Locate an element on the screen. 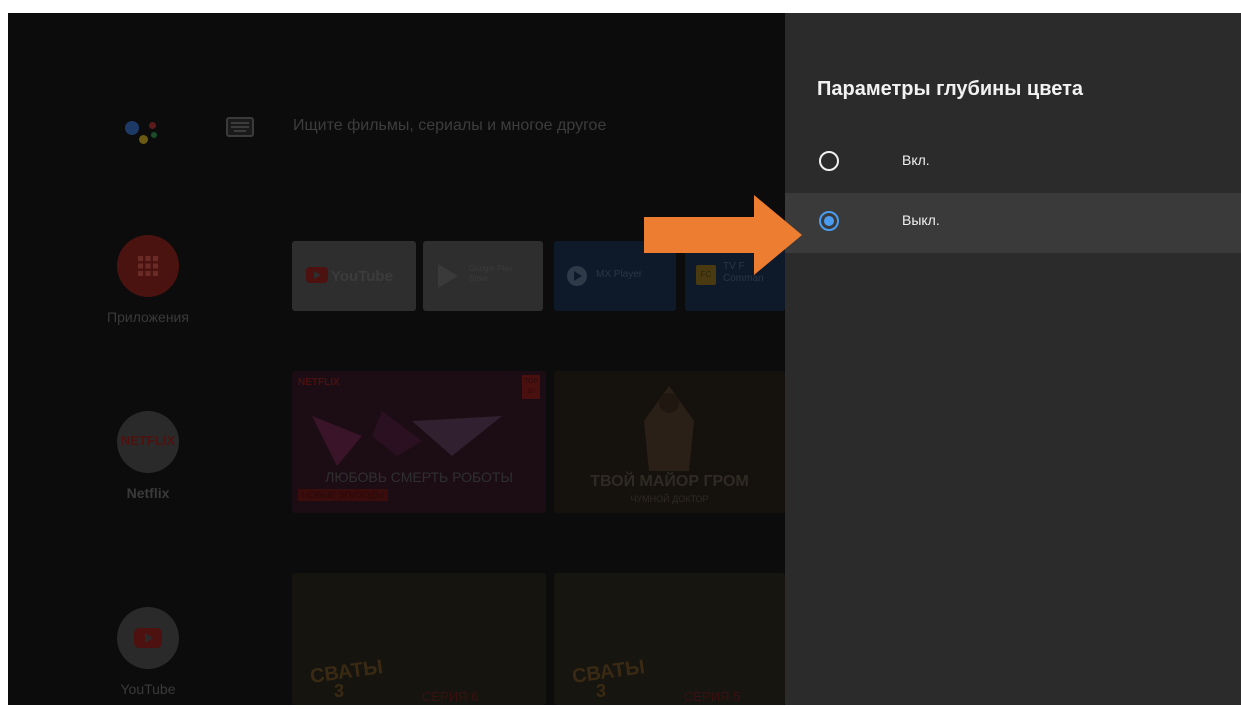  youtube-logo-icon is located at coordinates (317, 275).